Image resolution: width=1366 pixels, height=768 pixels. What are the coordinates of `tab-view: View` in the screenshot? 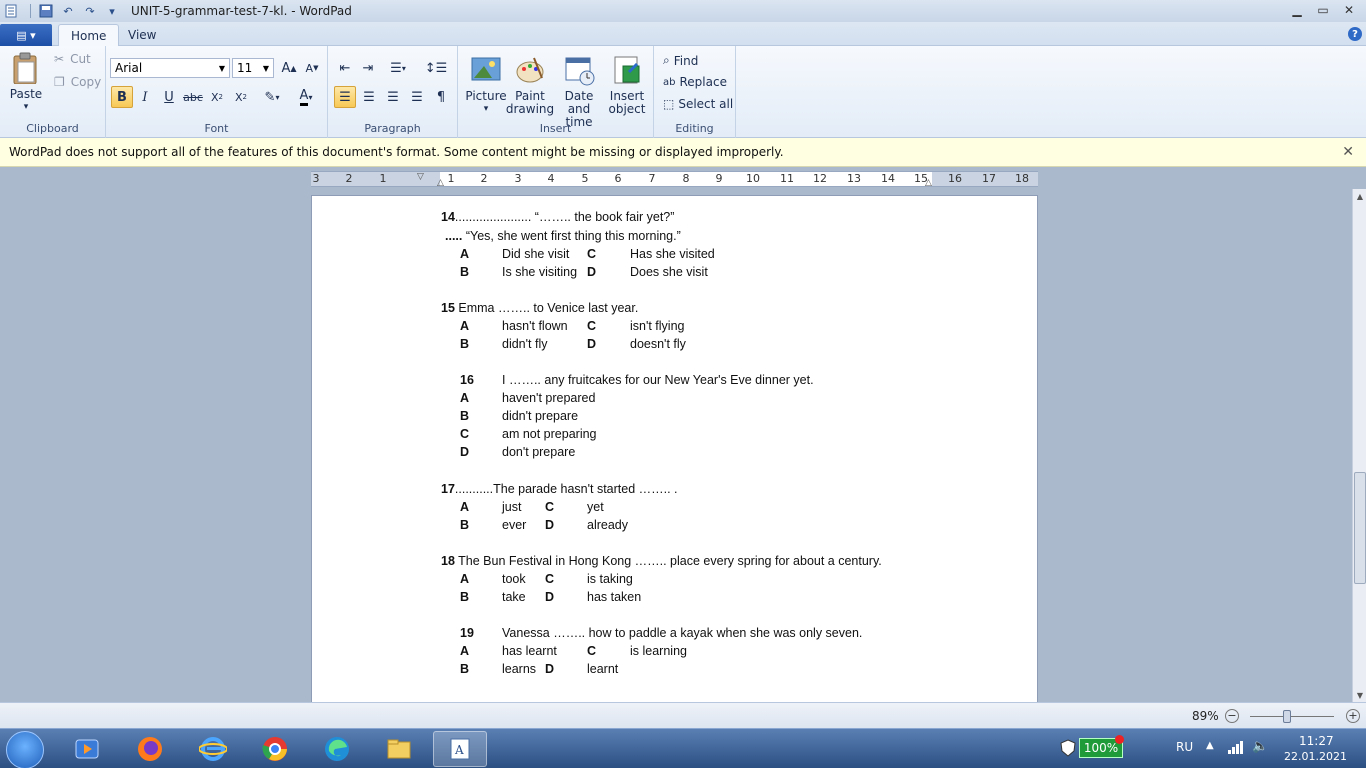 It's located at (142, 35).